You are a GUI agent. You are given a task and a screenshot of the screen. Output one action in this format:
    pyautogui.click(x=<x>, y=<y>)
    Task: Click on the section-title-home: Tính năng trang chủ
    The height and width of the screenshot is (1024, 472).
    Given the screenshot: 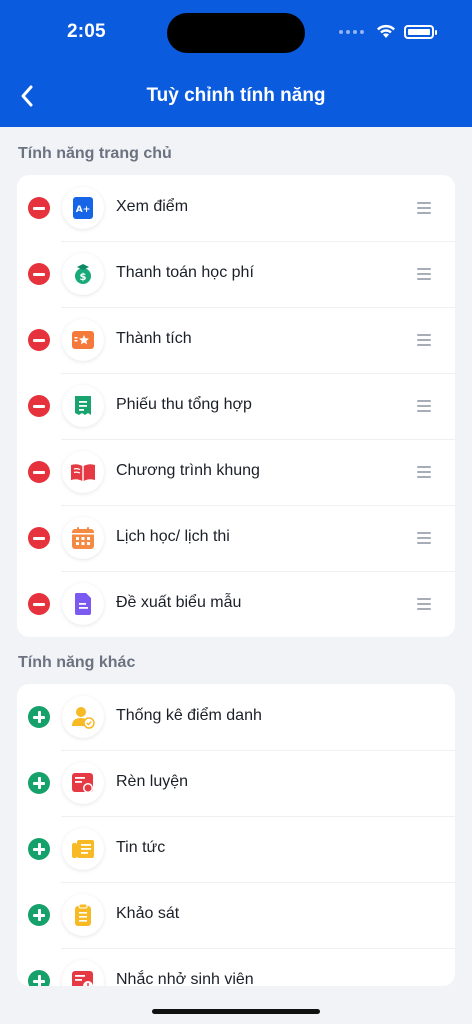 What is the action you would take?
    pyautogui.click(x=95, y=153)
    